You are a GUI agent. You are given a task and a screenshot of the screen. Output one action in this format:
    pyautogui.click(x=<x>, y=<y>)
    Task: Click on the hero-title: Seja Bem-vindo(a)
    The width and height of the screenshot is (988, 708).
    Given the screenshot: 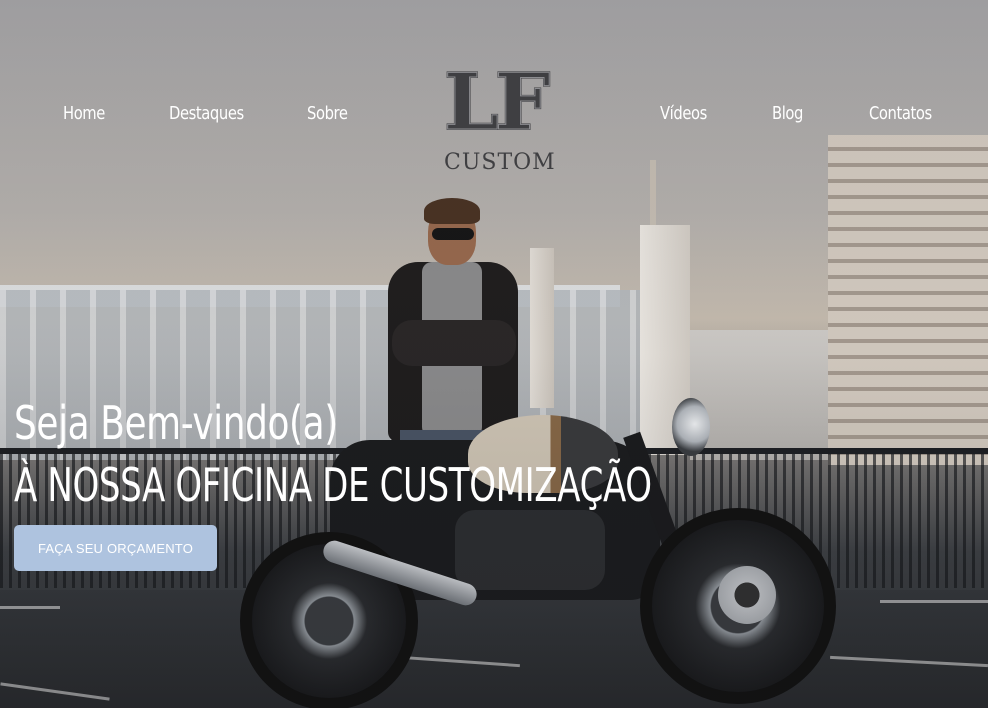 What is the action you would take?
    pyautogui.click(x=176, y=423)
    